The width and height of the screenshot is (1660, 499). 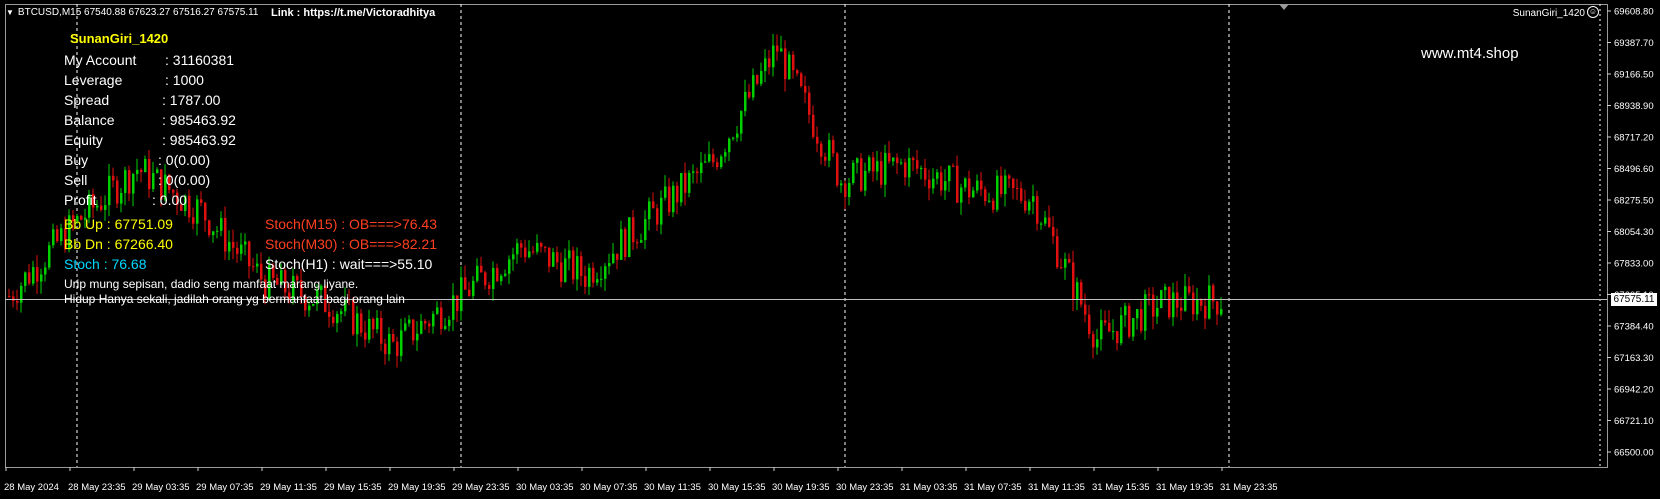 What do you see at coordinates (1121, 487) in the screenshot?
I see `time-axis-label: 31 May 15:35` at bounding box center [1121, 487].